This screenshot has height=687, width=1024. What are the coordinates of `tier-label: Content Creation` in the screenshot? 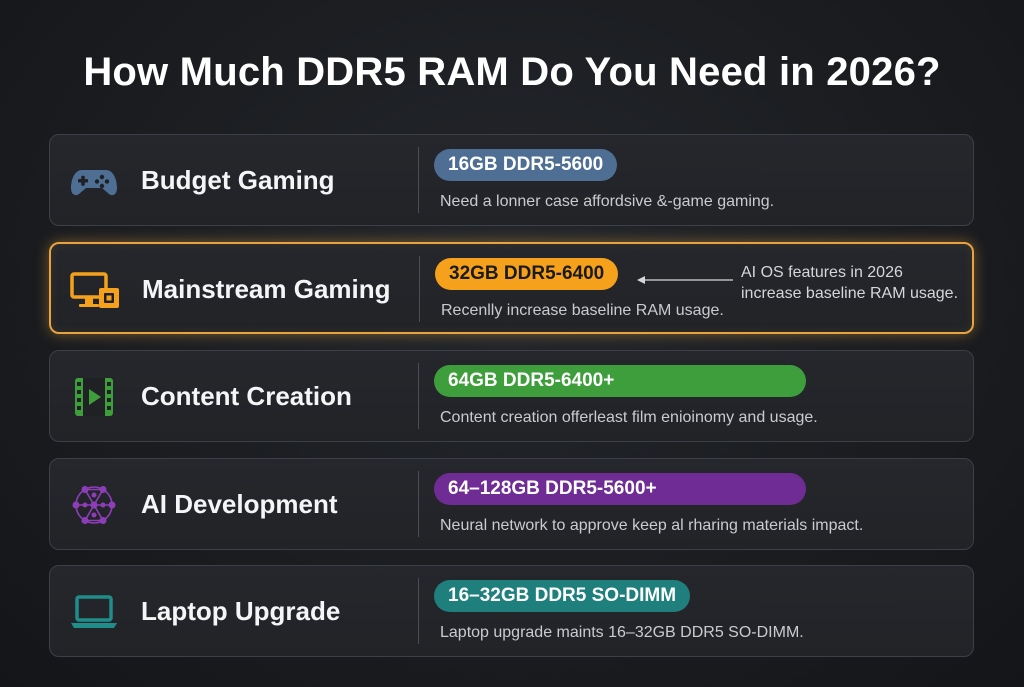 It's located at (246, 396).